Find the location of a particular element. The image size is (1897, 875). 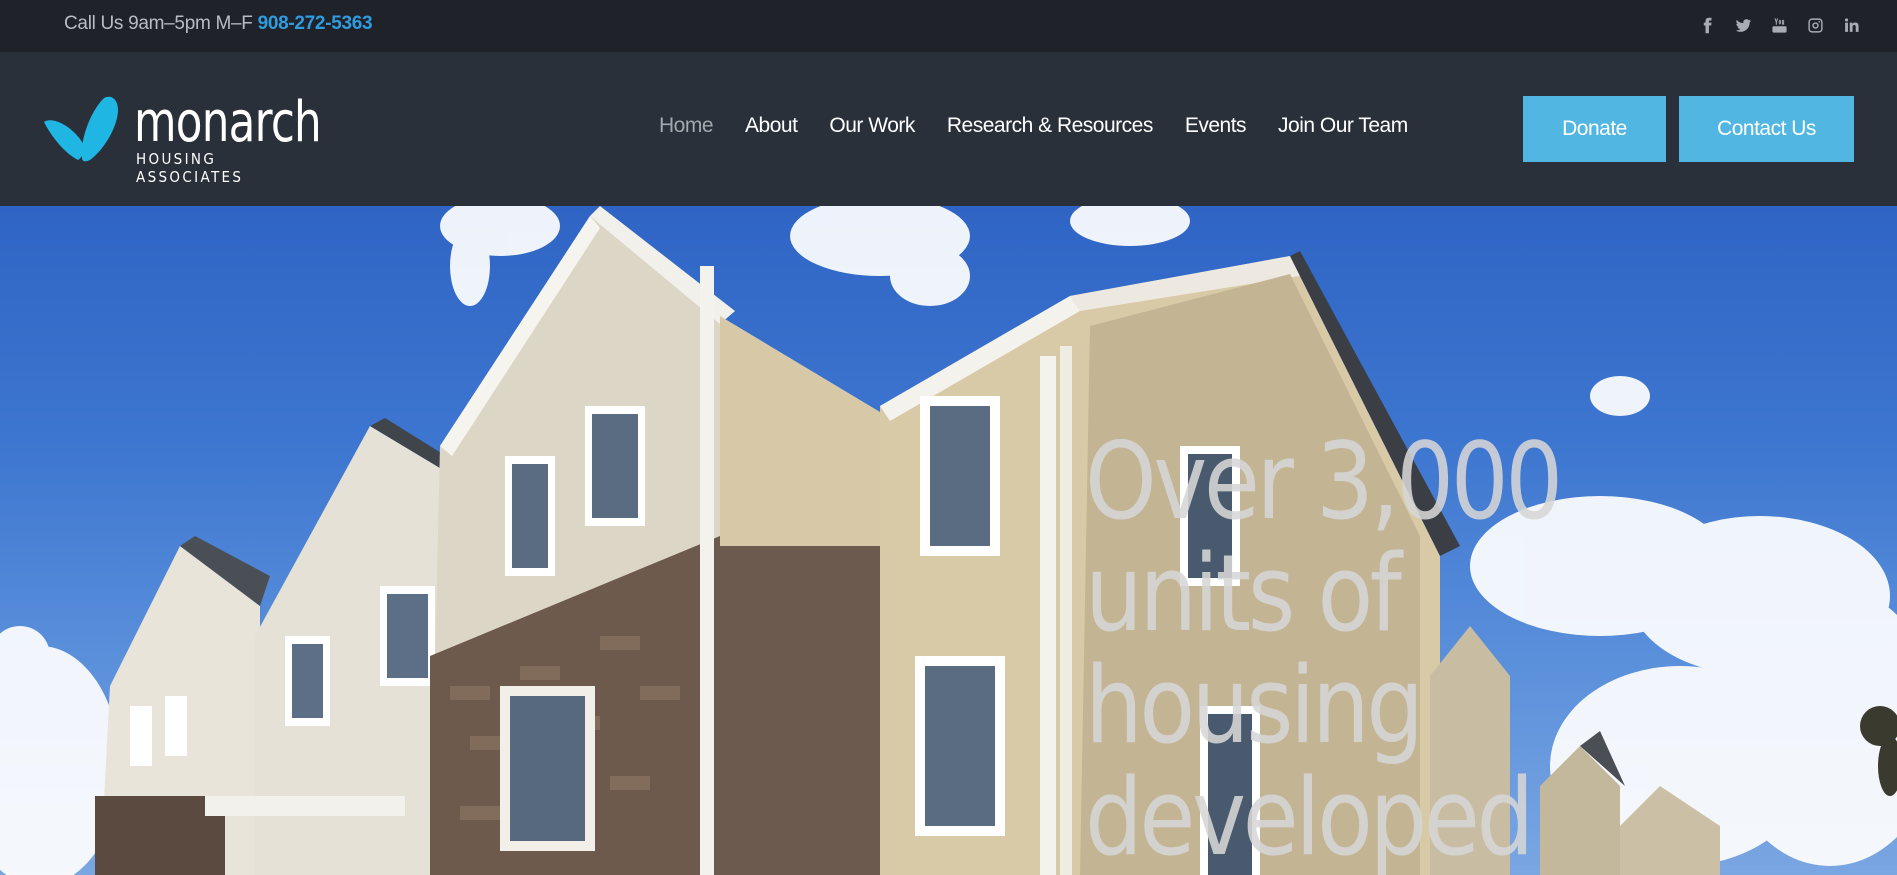

top-utility-bar: Call Us 9am–5pm M–F 908-272-5363 is located at coordinates (948, 26).